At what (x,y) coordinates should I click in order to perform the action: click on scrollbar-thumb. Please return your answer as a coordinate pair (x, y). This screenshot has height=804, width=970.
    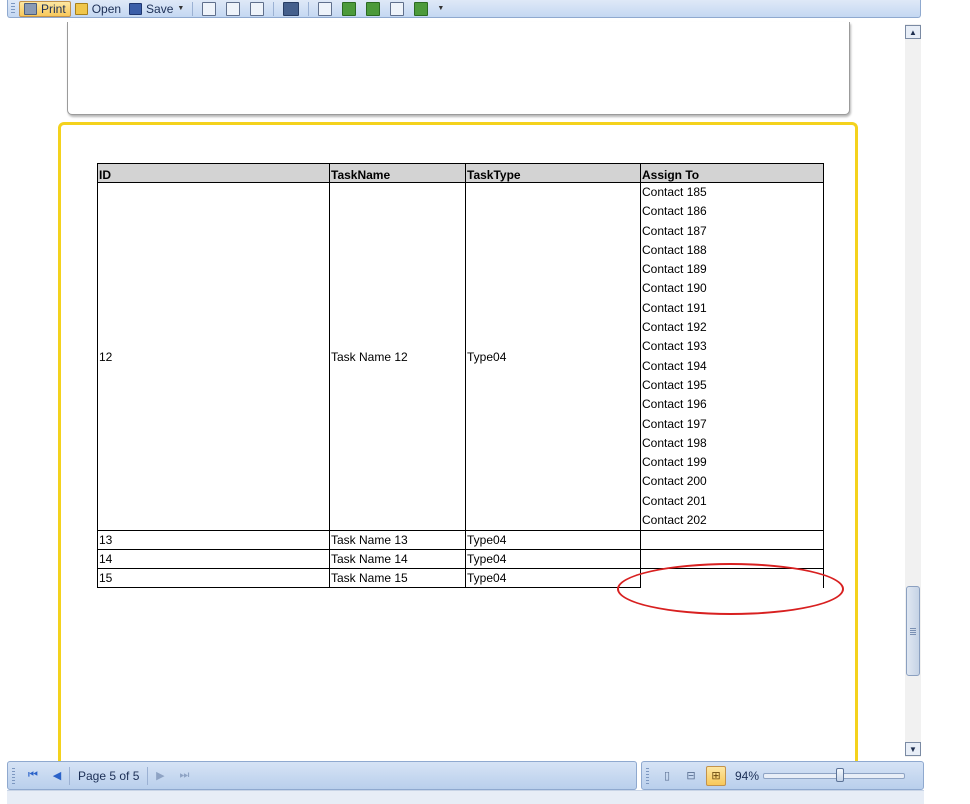
    Looking at the image, I should click on (913, 631).